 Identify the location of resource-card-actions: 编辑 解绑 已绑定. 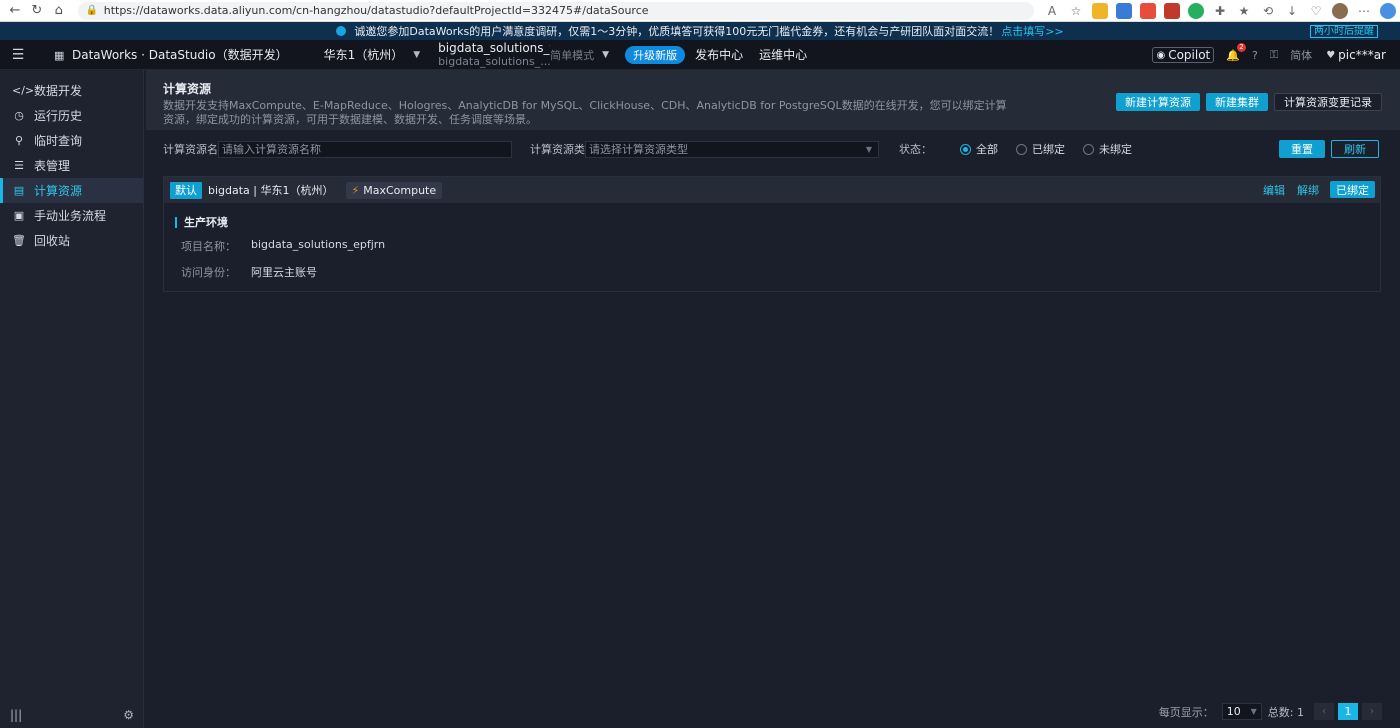
(1313, 189).